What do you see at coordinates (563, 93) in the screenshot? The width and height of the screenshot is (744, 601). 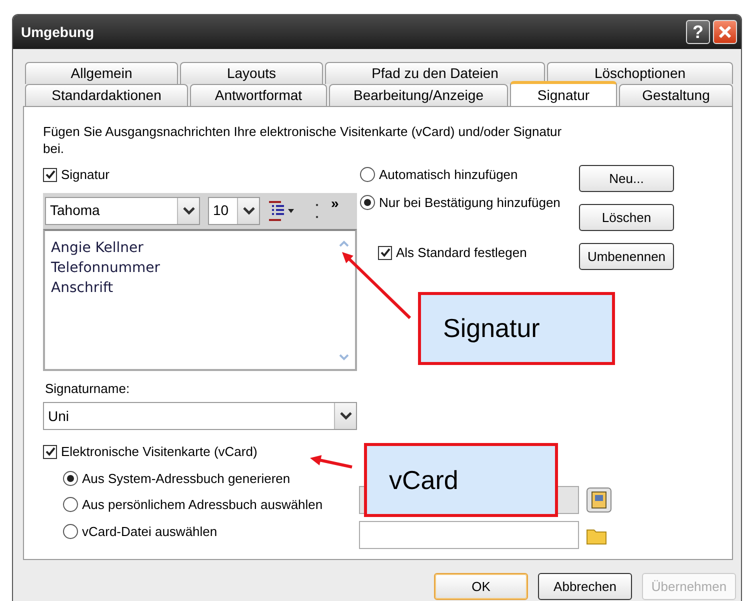 I see `tab: Signatur` at bounding box center [563, 93].